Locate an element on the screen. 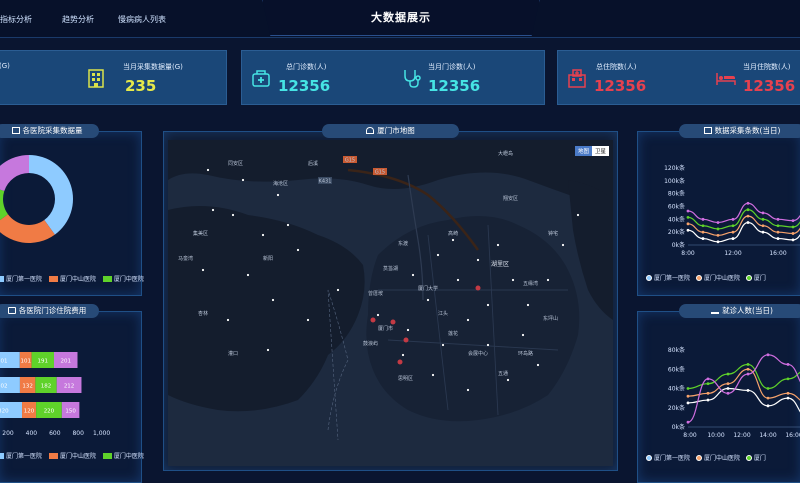 The width and height of the screenshot is (800, 483). map-place-label: 思明区 is located at coordinates (405, 379).